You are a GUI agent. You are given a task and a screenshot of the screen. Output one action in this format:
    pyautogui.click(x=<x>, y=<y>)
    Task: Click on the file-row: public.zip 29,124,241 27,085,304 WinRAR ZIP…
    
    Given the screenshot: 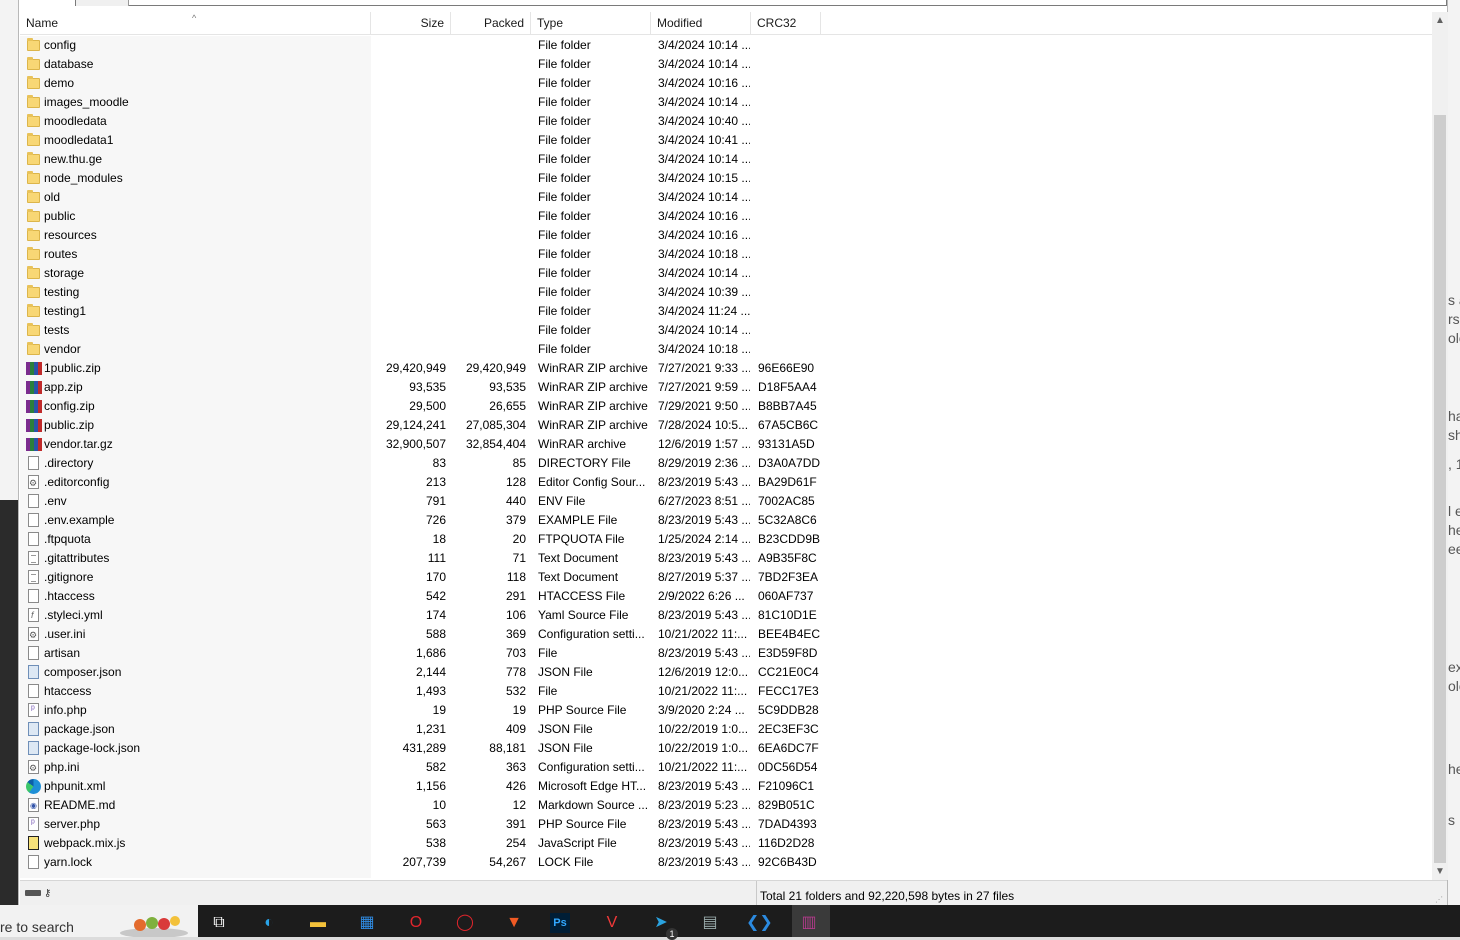 What is the action you would take?
    pyautogui.click(x=430, y=425)
    